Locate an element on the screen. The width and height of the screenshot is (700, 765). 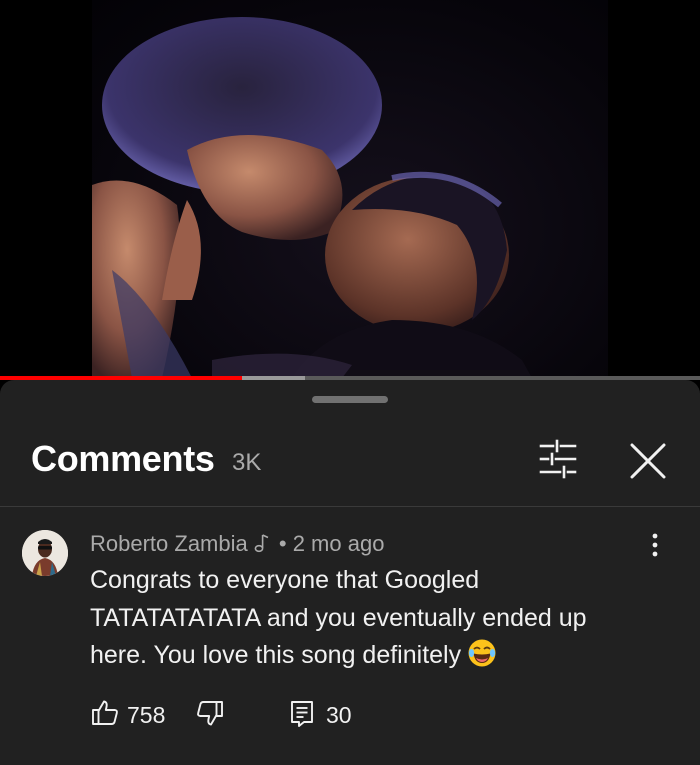
like-button is located at coordinates (105, 713).